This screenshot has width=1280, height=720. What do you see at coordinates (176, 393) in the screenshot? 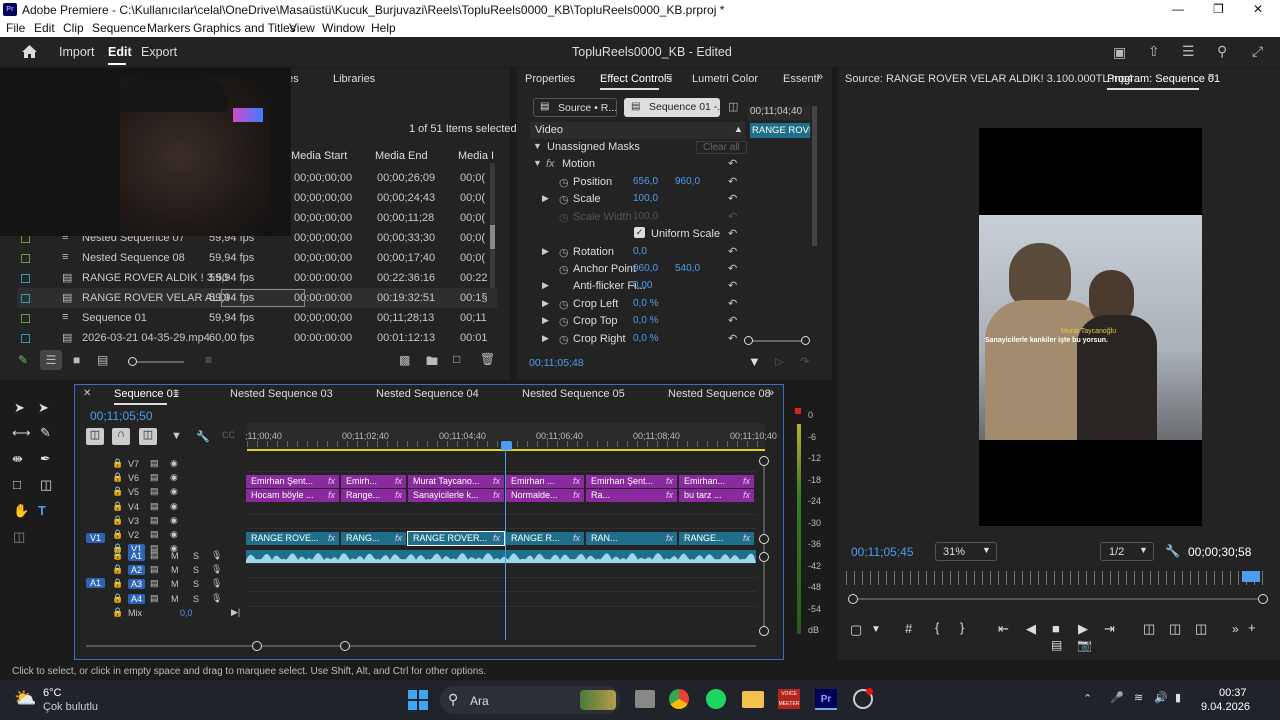
I see `timeline-menu-icon: ≡` at bounding box center [176, 393].